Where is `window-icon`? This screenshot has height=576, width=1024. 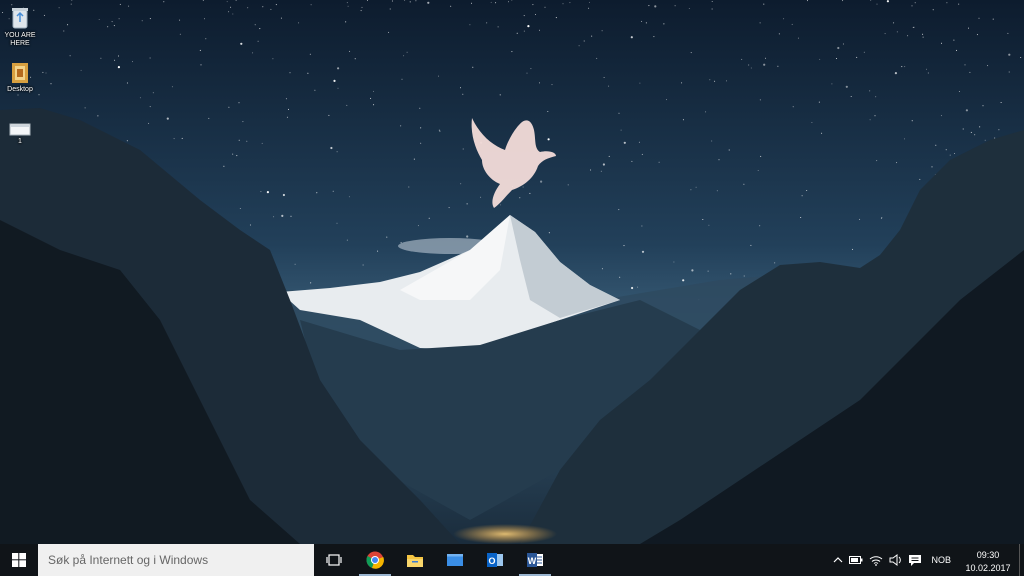
window-icon is located at coordinates (455, 560).